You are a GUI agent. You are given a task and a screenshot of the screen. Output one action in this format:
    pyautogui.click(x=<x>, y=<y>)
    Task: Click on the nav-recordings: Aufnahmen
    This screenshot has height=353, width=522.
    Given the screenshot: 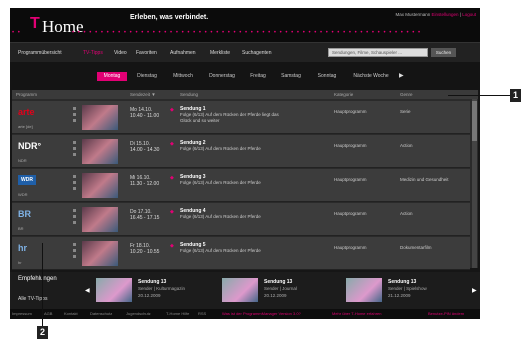 What is the action you would take?
    pyautogui.click(x=183, y=53)
    